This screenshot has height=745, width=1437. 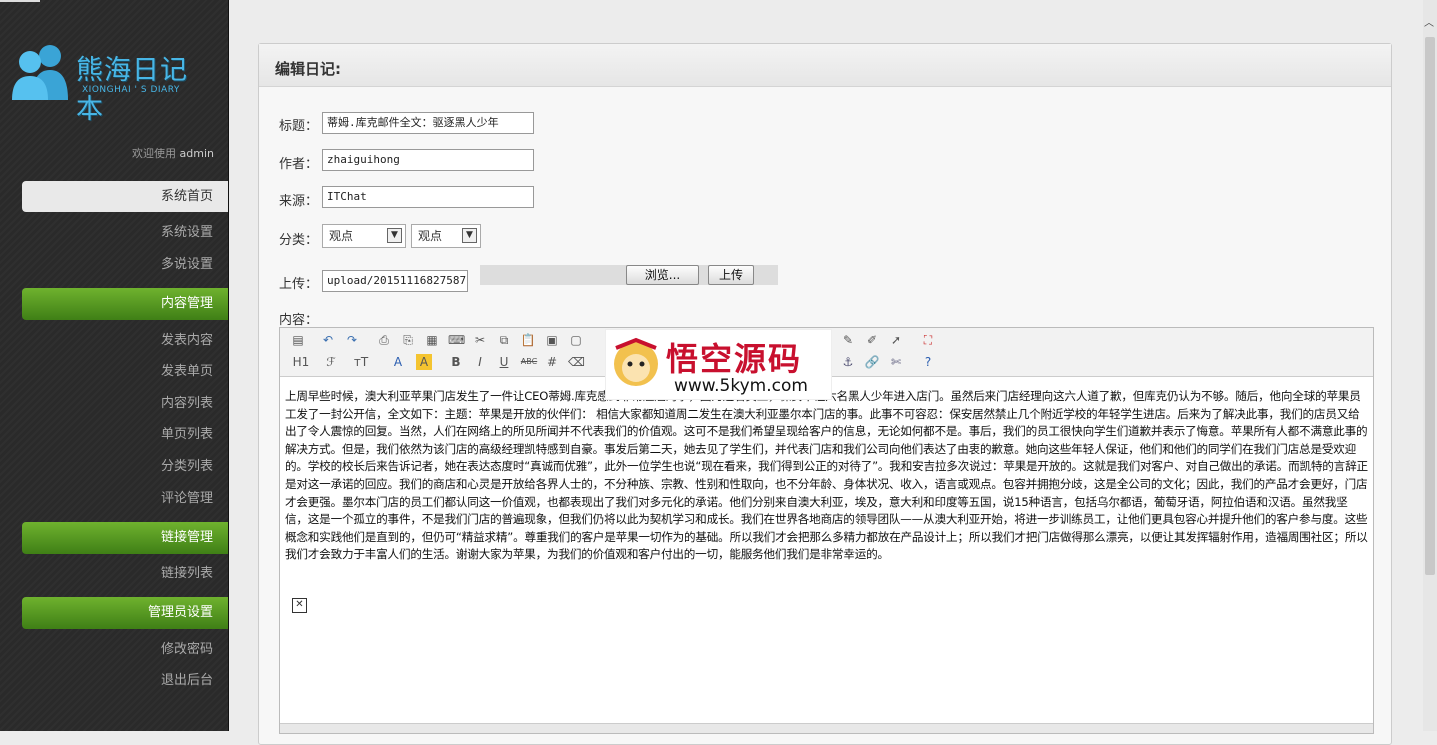 What do you see at coordinates (731, 275) in the screenshot?
I see `upload-button: 上传` at bounding box center [731, 275].